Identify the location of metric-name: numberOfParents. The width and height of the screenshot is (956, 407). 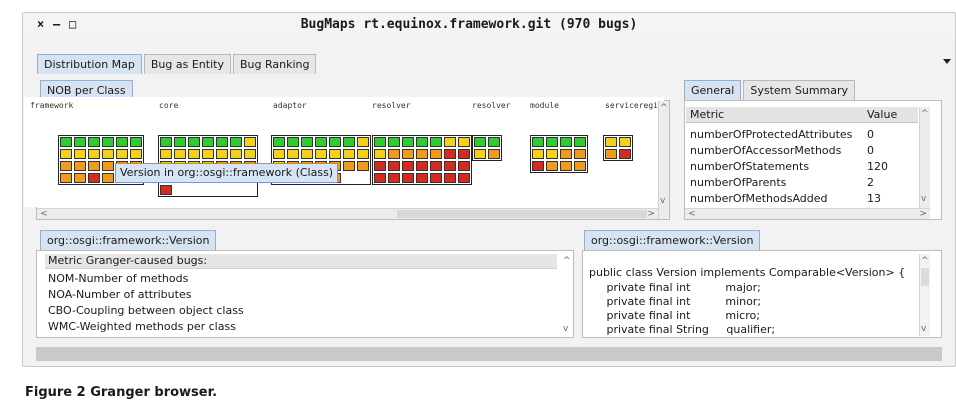
(738, 182).